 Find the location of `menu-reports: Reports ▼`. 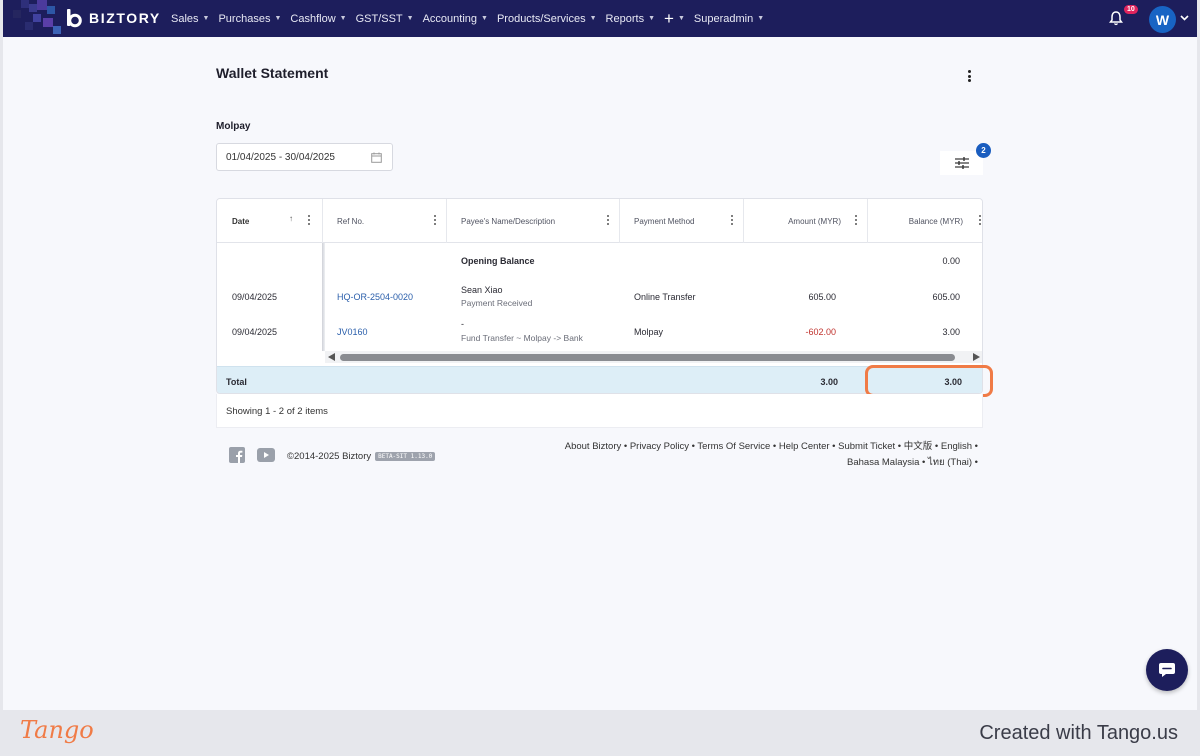

menu-reports: Reports ▼ is located at coordinates (630, 19).